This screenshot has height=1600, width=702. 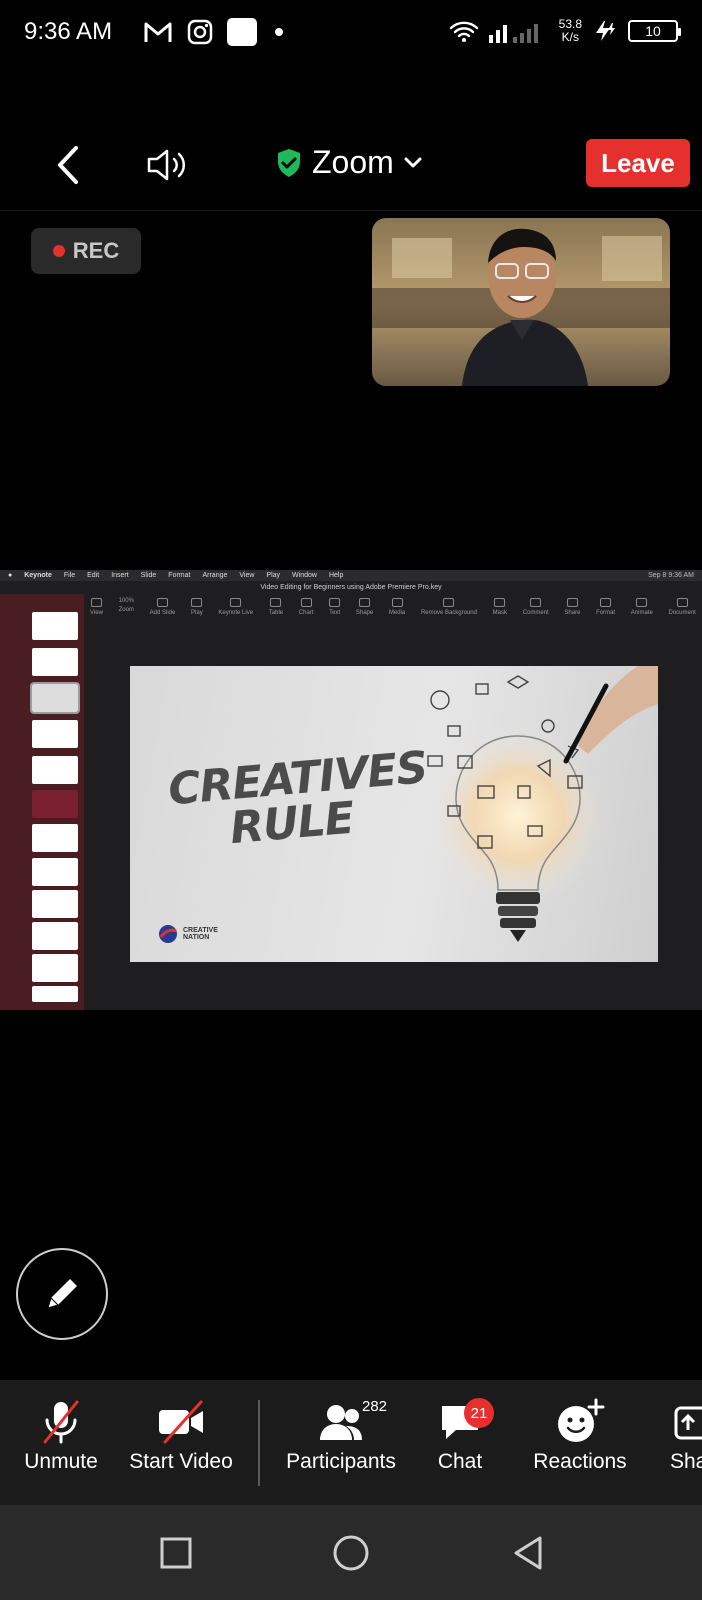 What do you see at coordinates (572, 612) in the screenshot?
I see `kn-tool: Share` at bounding box center [572, 612].